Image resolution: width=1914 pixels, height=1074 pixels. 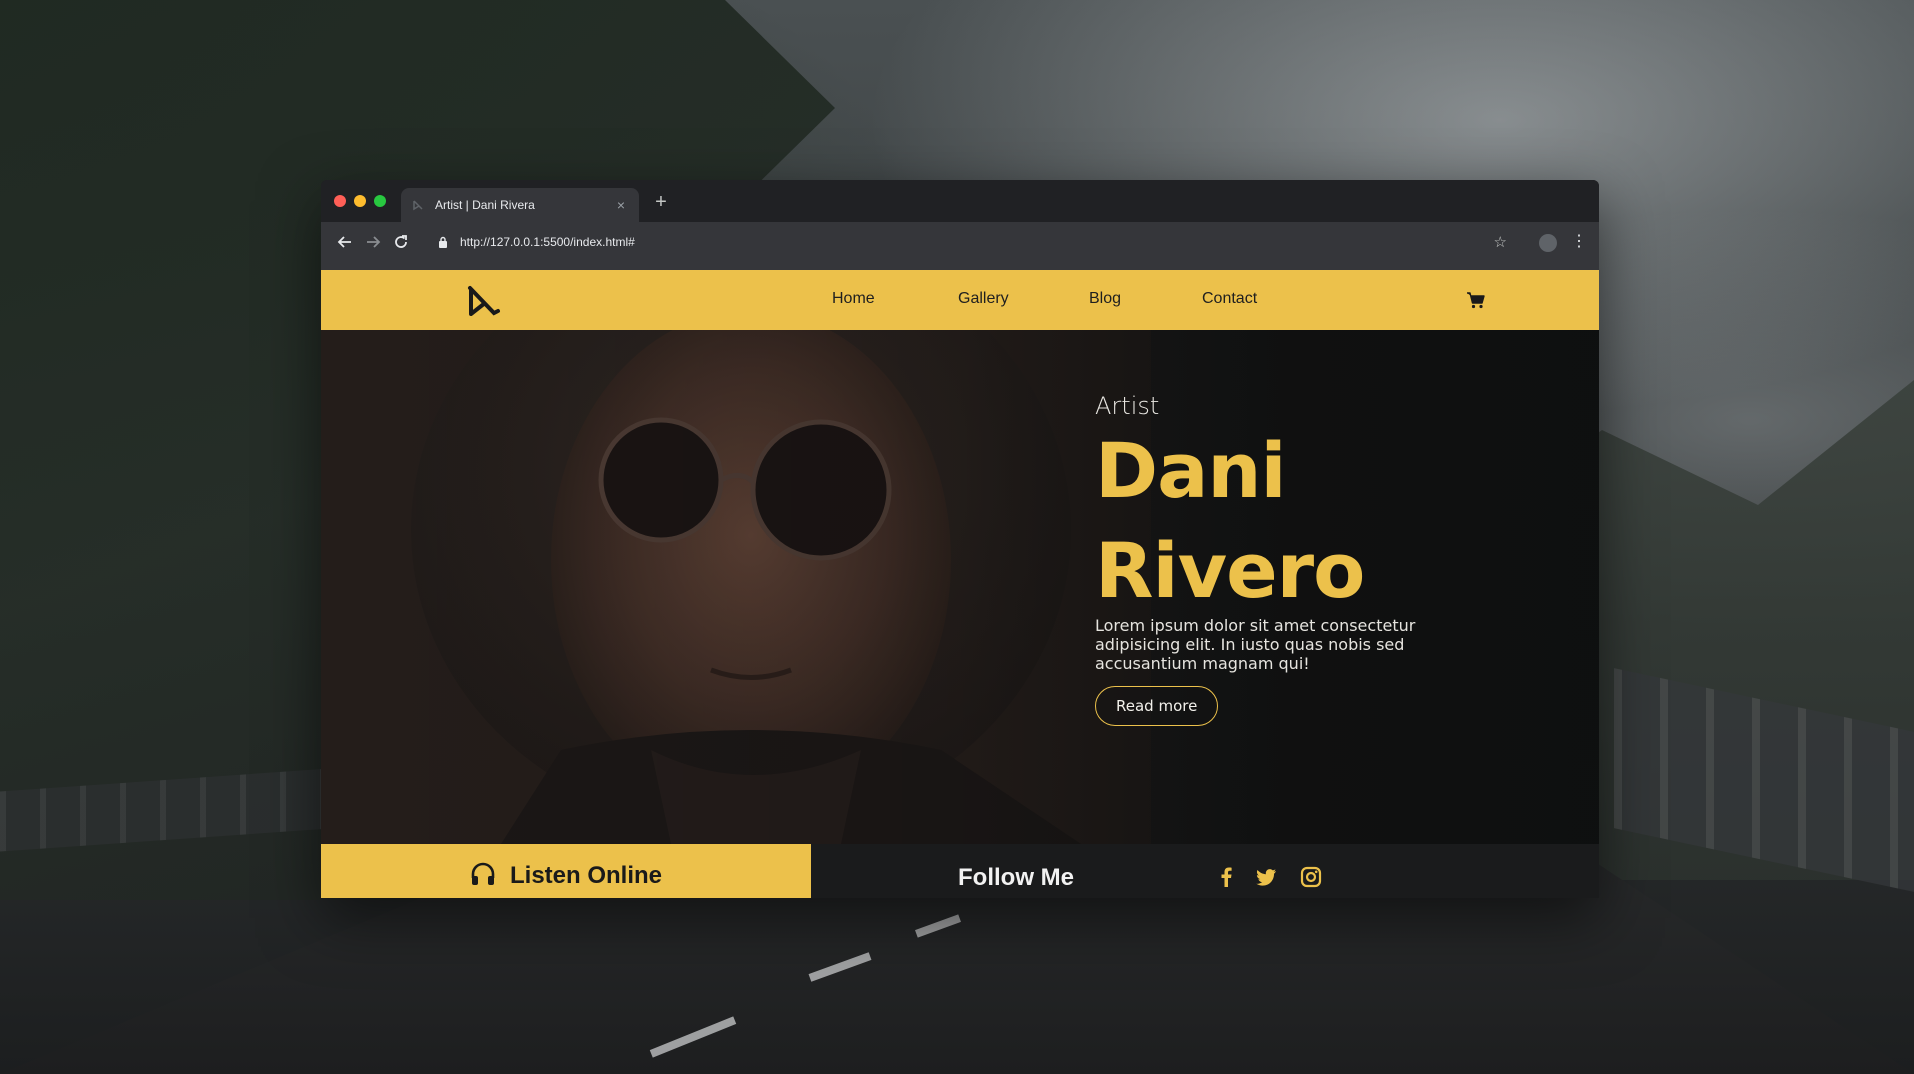 I want to click on instagram-icon, so click(x=1311, y=877).